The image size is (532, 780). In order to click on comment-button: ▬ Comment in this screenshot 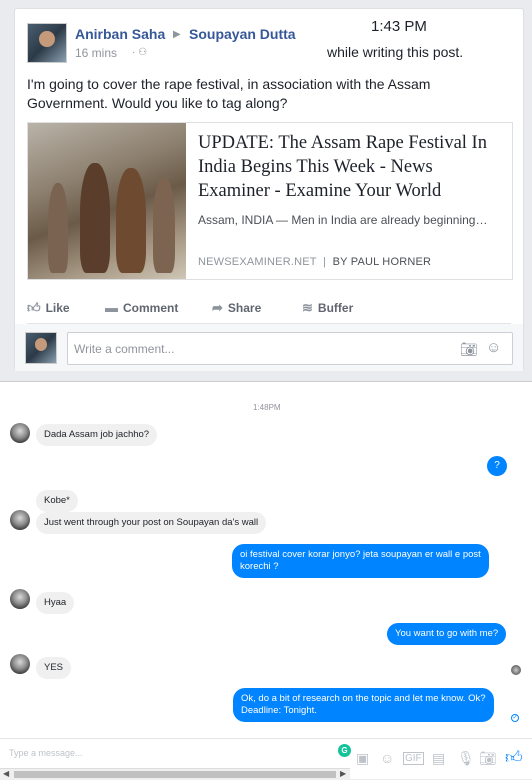, I will do `click(141, 307)`.